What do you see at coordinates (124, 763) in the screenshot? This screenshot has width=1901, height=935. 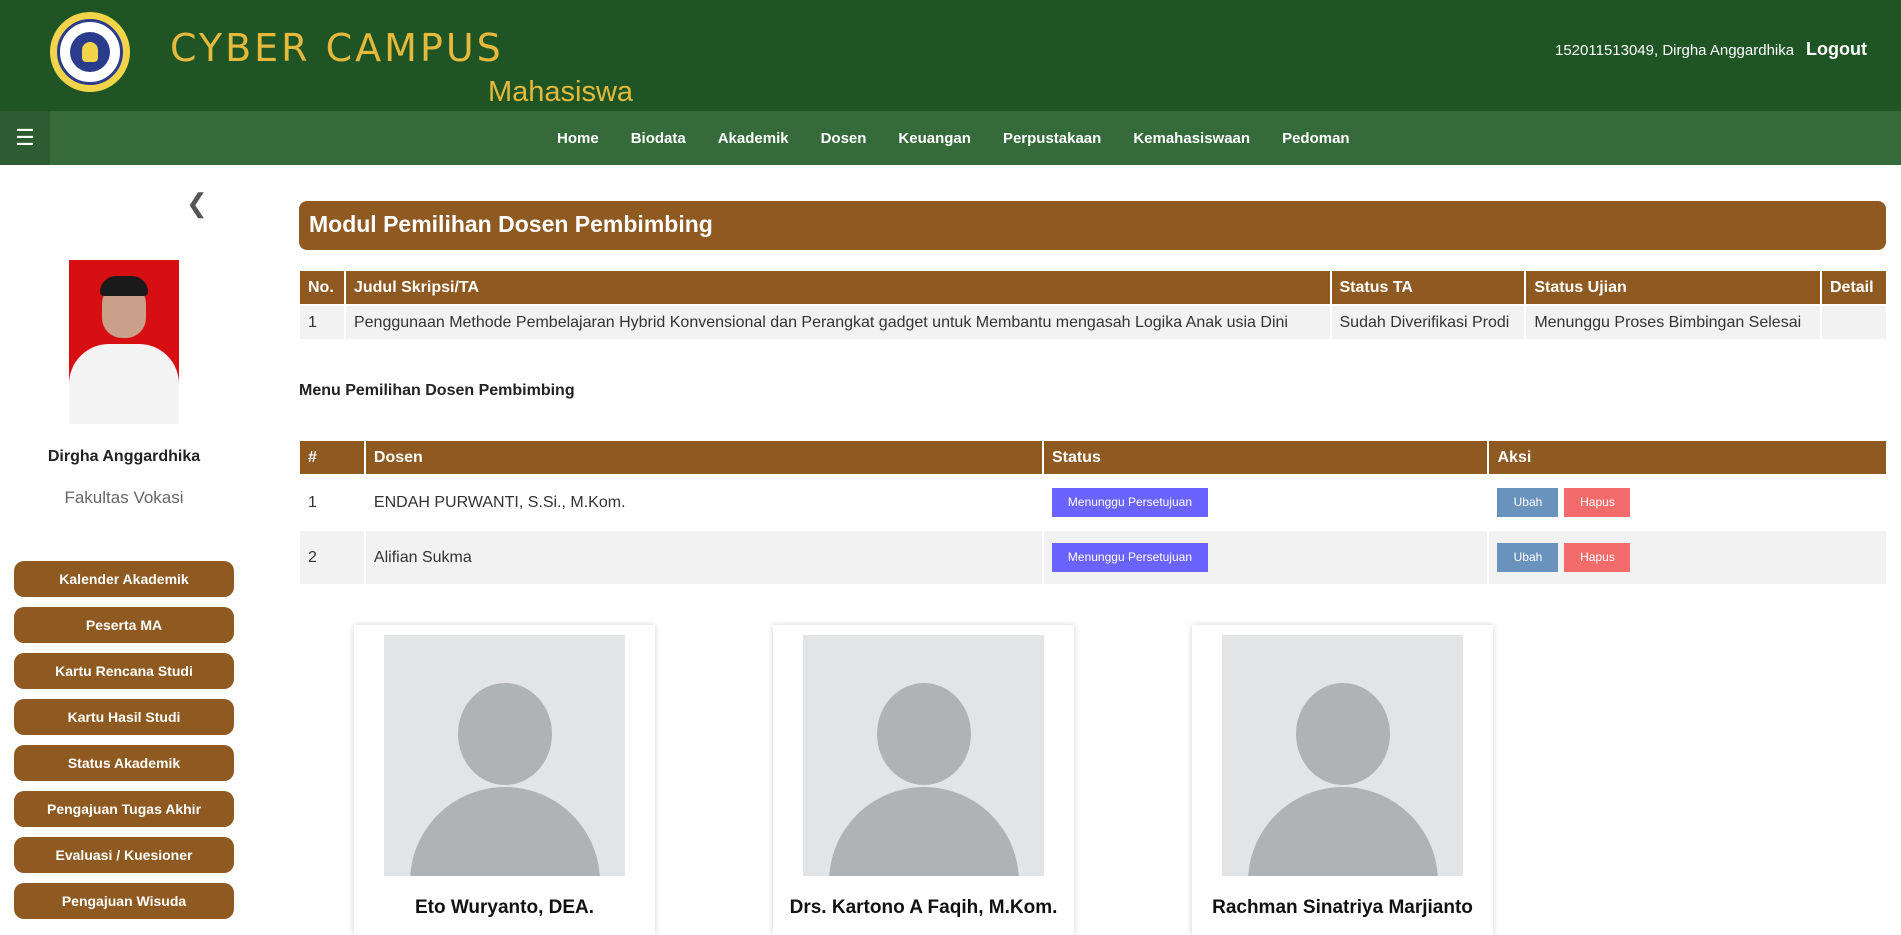 I see `sidebar-btn-status-akademik: Status Akademik` at bounding box center [124, 763].